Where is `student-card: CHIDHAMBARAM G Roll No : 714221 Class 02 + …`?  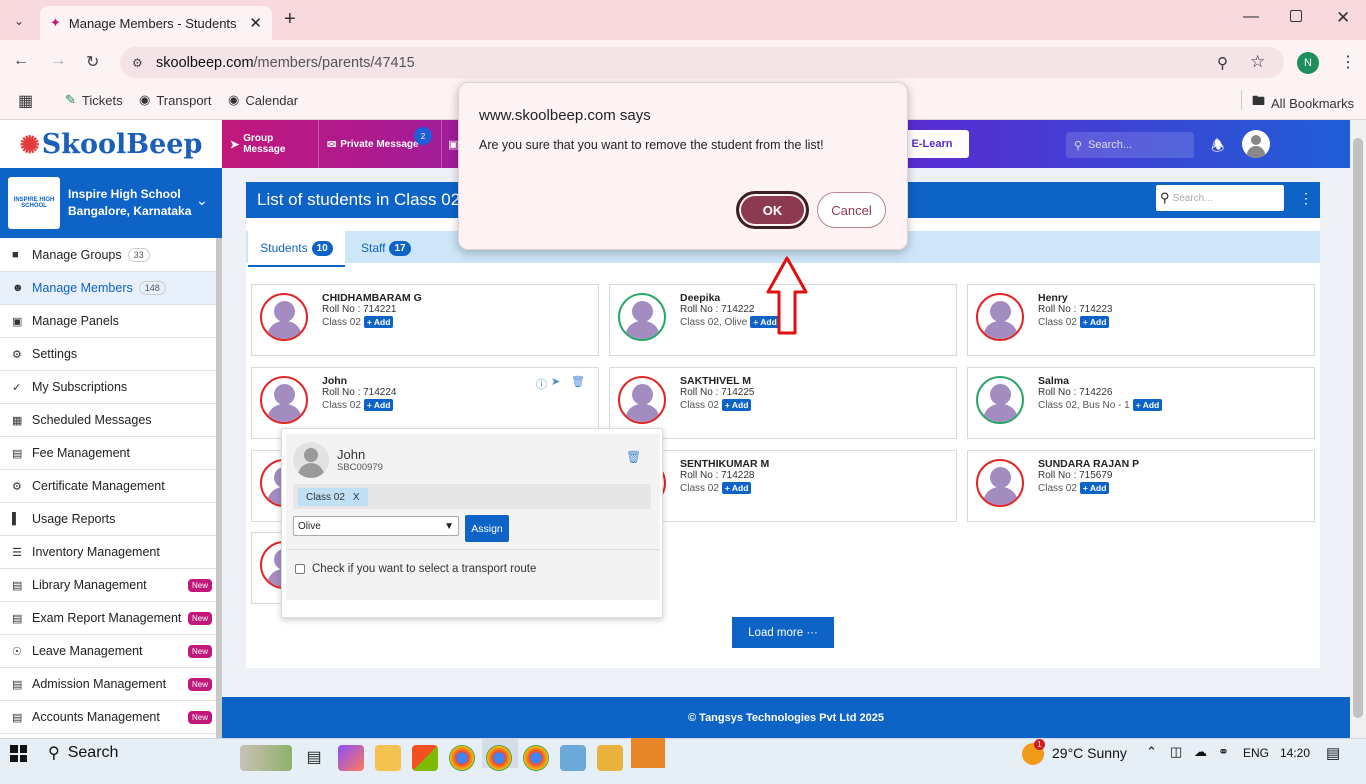 student-card: CHIDHAMBARAM G Roll No : 714221 Class 02 + … is located at coordinates (425, 320).